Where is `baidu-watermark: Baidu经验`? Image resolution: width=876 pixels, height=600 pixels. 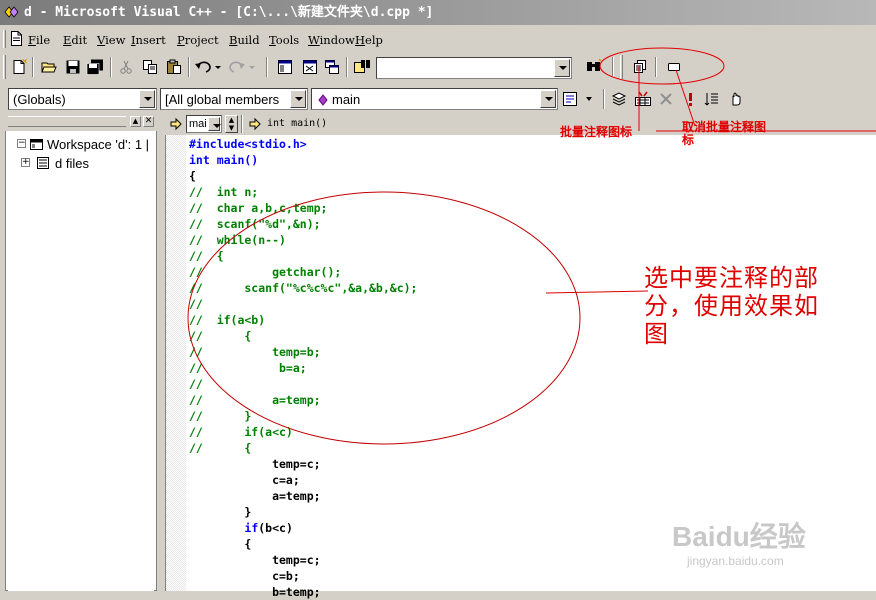
baidu-watermark: Baidu经验 is located at coordinates (739, 536).